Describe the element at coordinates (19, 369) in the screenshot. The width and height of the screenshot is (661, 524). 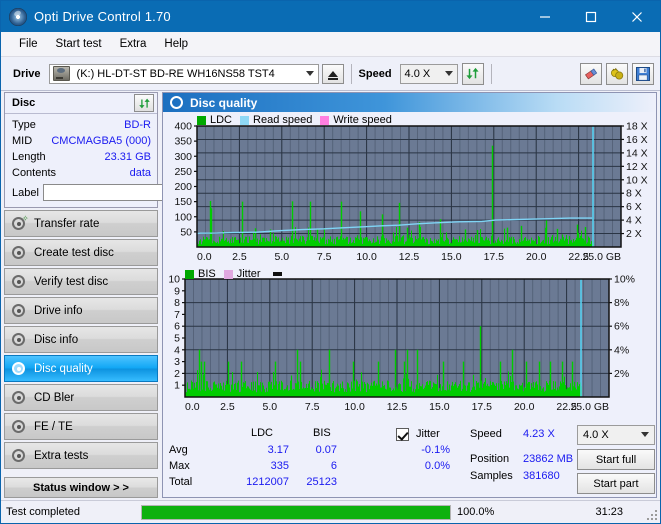
I see `disc-quality-icon` at that location.